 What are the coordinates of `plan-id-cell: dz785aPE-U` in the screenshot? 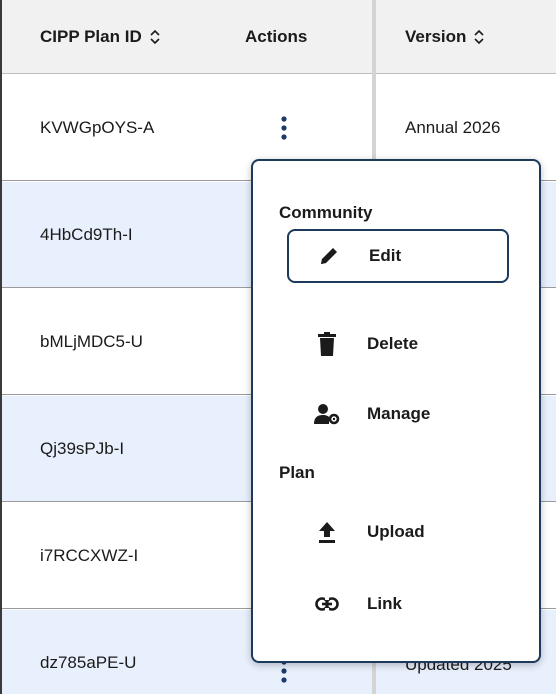 It's located at (88, 662).